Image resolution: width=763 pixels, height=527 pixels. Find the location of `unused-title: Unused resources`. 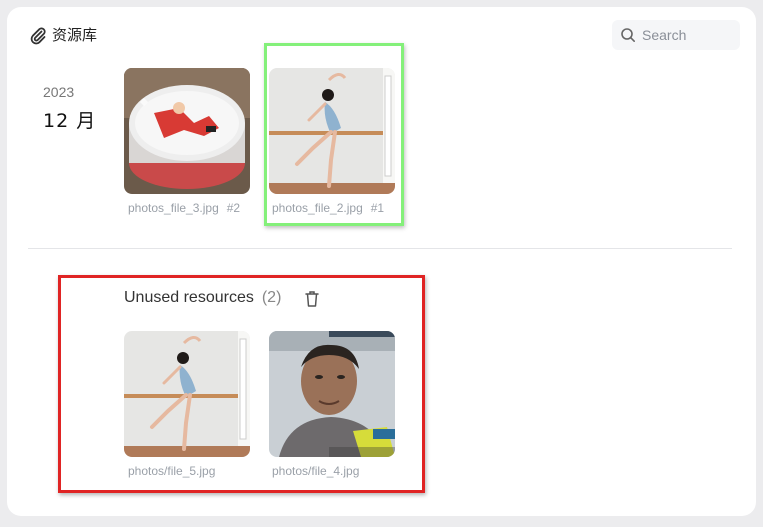

unused-title: Unused resources is located at coordinates (189, 297).